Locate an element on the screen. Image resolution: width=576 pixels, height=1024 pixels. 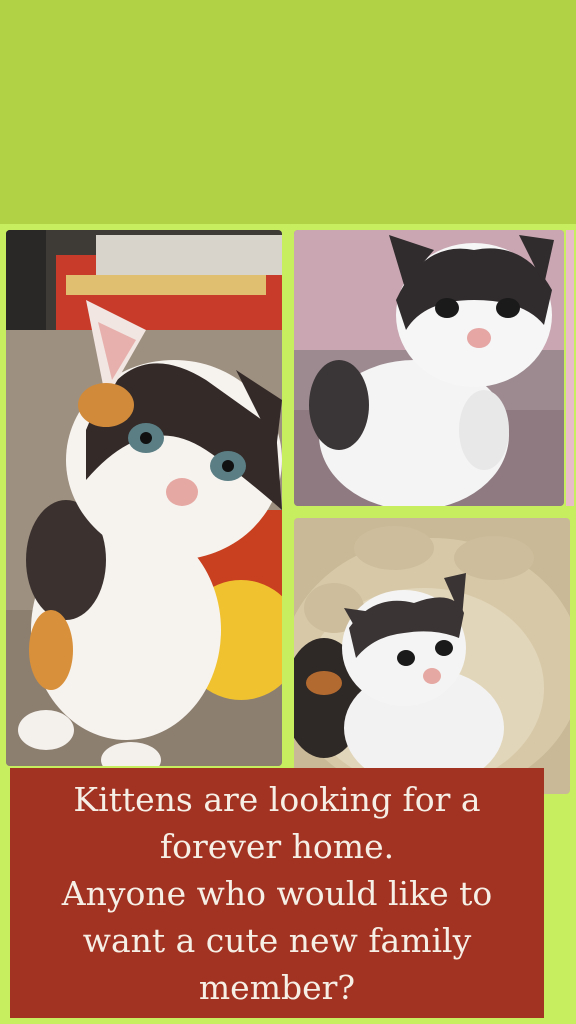
photo-black-white-kitten is located at coordinates (429, 368).